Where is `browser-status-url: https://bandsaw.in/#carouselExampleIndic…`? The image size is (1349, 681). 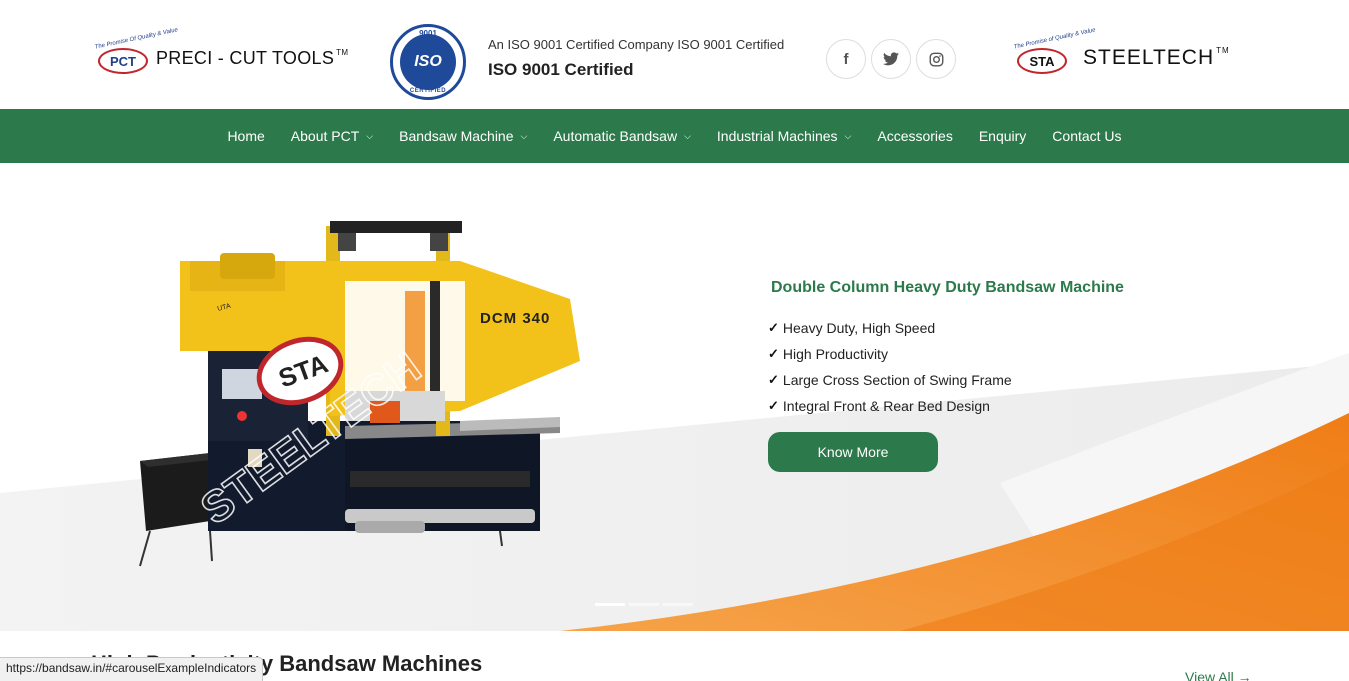 browser-status-url: https://bandsaw.in/#carouselExampleIndic… is located at coordinates (132, 669).